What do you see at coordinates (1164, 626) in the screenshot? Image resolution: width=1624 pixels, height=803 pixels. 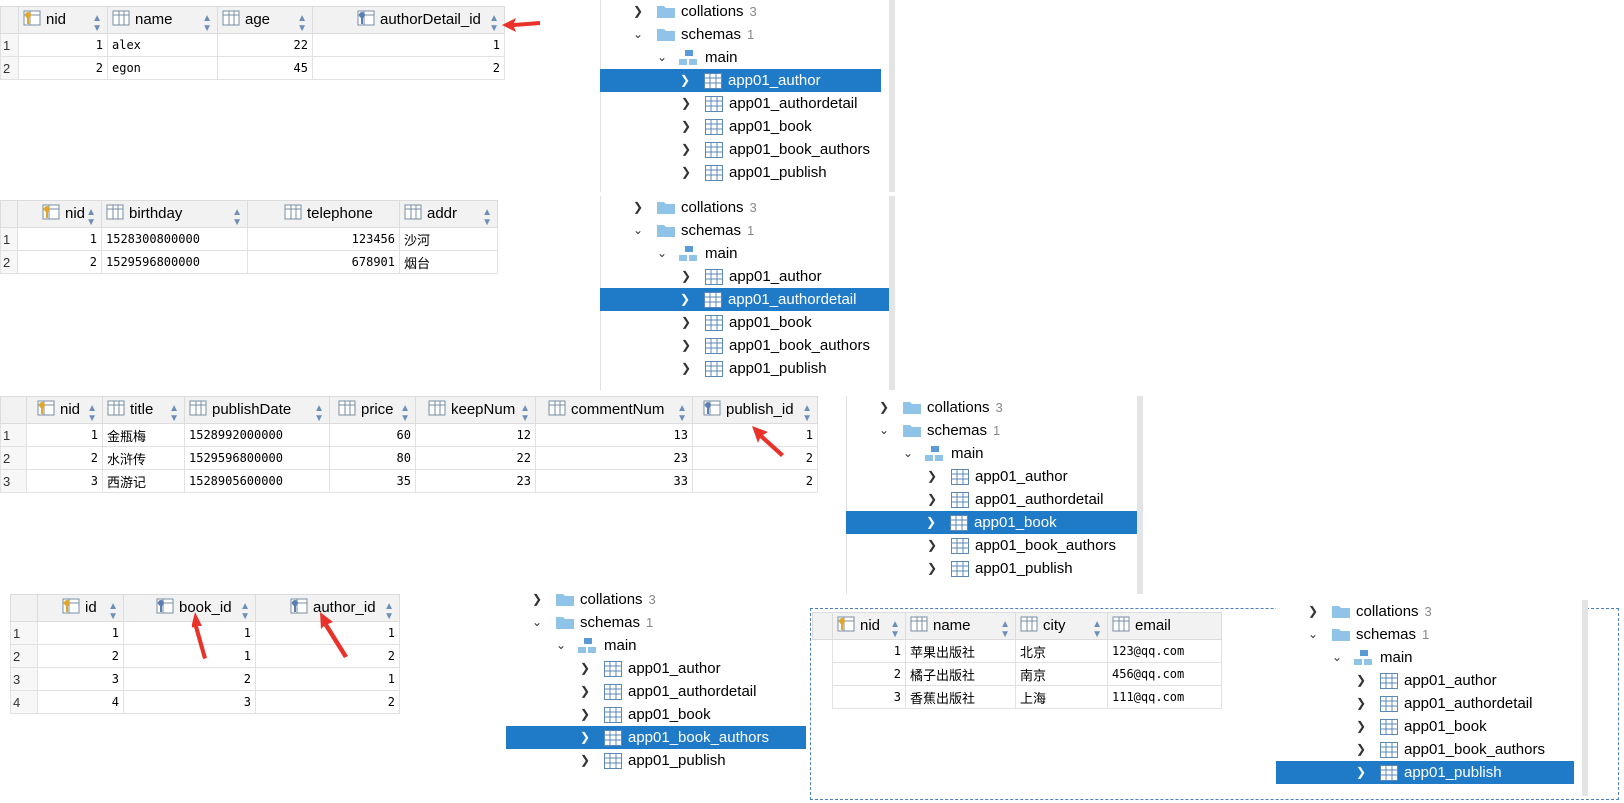 I see `column-header-email: email` at bounding box center [1164, 626].